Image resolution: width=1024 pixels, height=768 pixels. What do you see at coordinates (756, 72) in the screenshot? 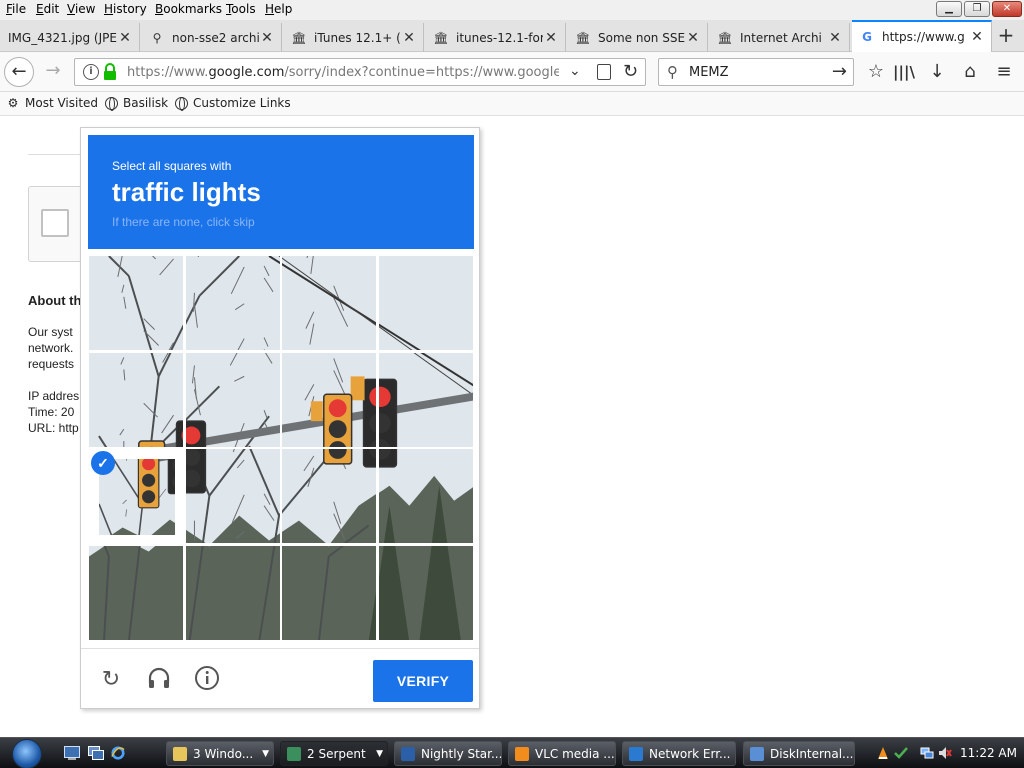
I see `search-bar: ⚲ MEMZ →` at bounding box center [756, 72].